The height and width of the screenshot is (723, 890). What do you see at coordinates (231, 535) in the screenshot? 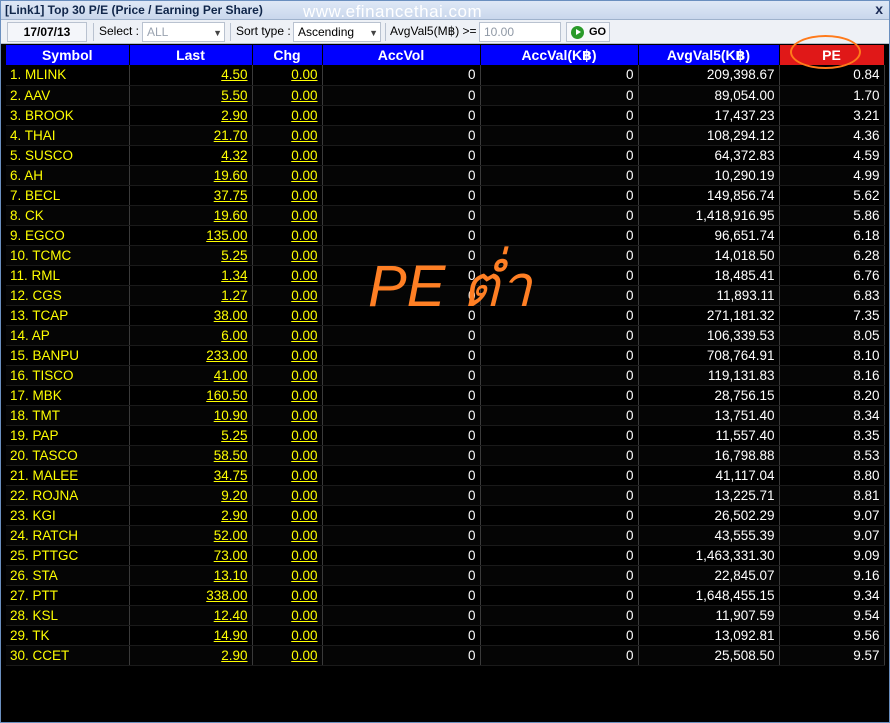
I see `cell-last-link: 52.00` at bounding box center [231, 535].